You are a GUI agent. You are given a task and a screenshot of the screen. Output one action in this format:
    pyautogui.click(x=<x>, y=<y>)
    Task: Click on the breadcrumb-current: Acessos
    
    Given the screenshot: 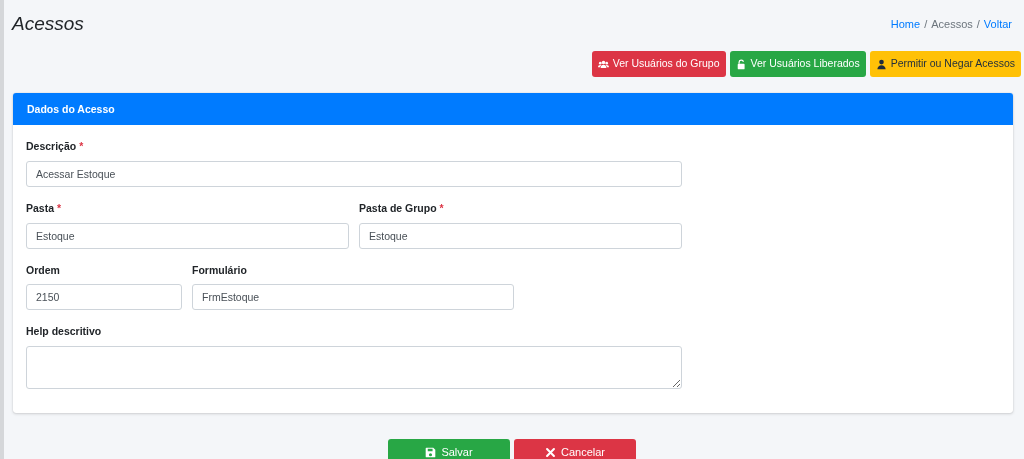 What is the action you would take?
    pyautogui.click(x=952, y=23)
    